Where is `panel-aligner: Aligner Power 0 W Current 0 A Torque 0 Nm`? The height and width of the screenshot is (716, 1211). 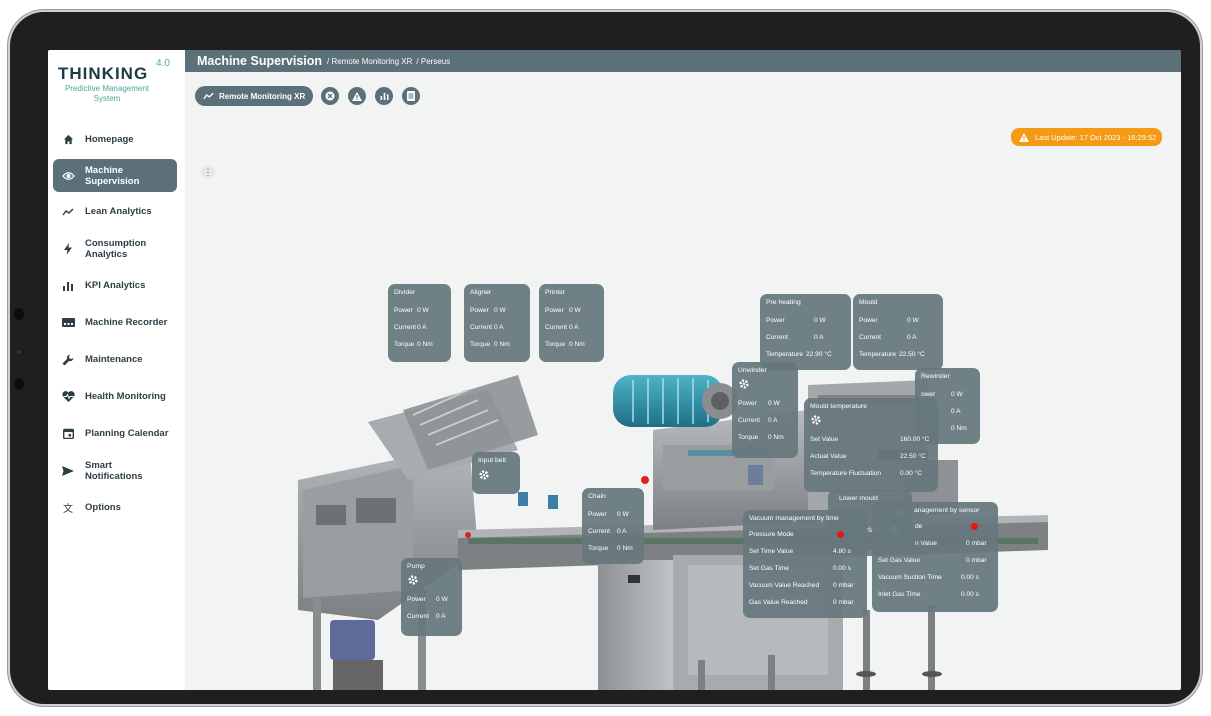 panel-aligner: Aligner Power 0 W Current 0 A Torque 0 Nm is located at coordinates (497, 323).